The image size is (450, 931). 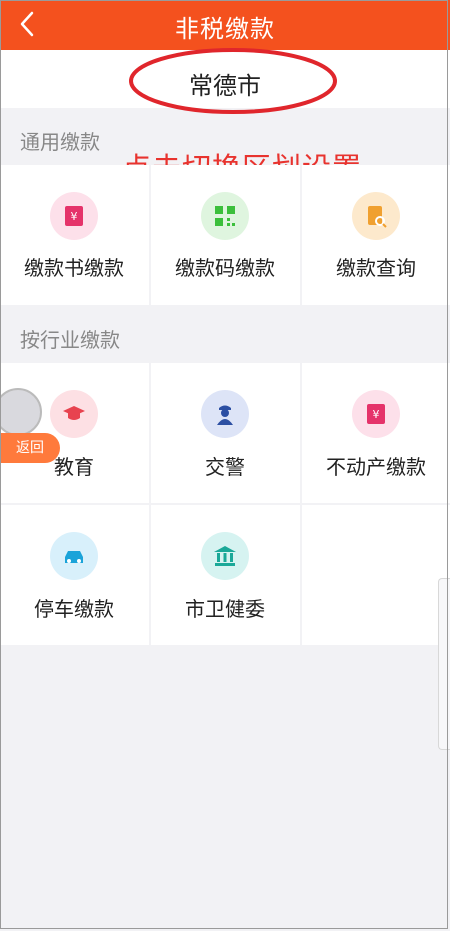 I want to click on robot-mascot-icon, so click(x=21, y=412).